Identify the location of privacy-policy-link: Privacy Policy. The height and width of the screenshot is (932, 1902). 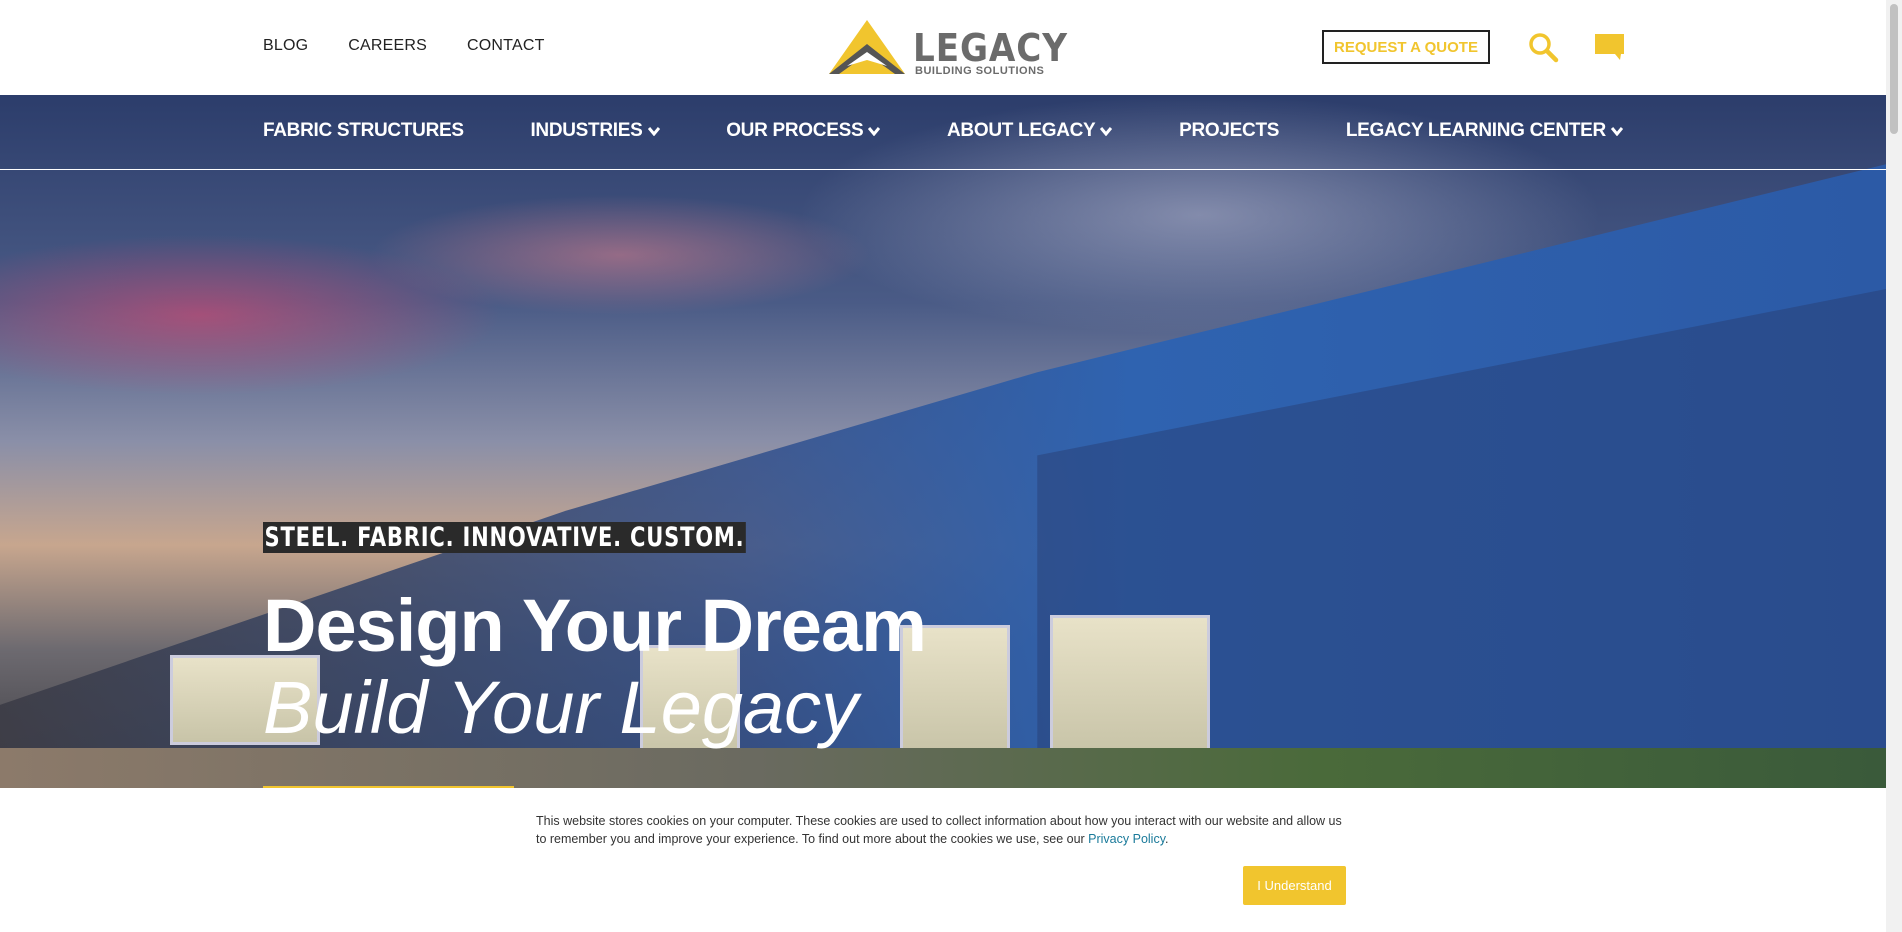
(1126, 839).